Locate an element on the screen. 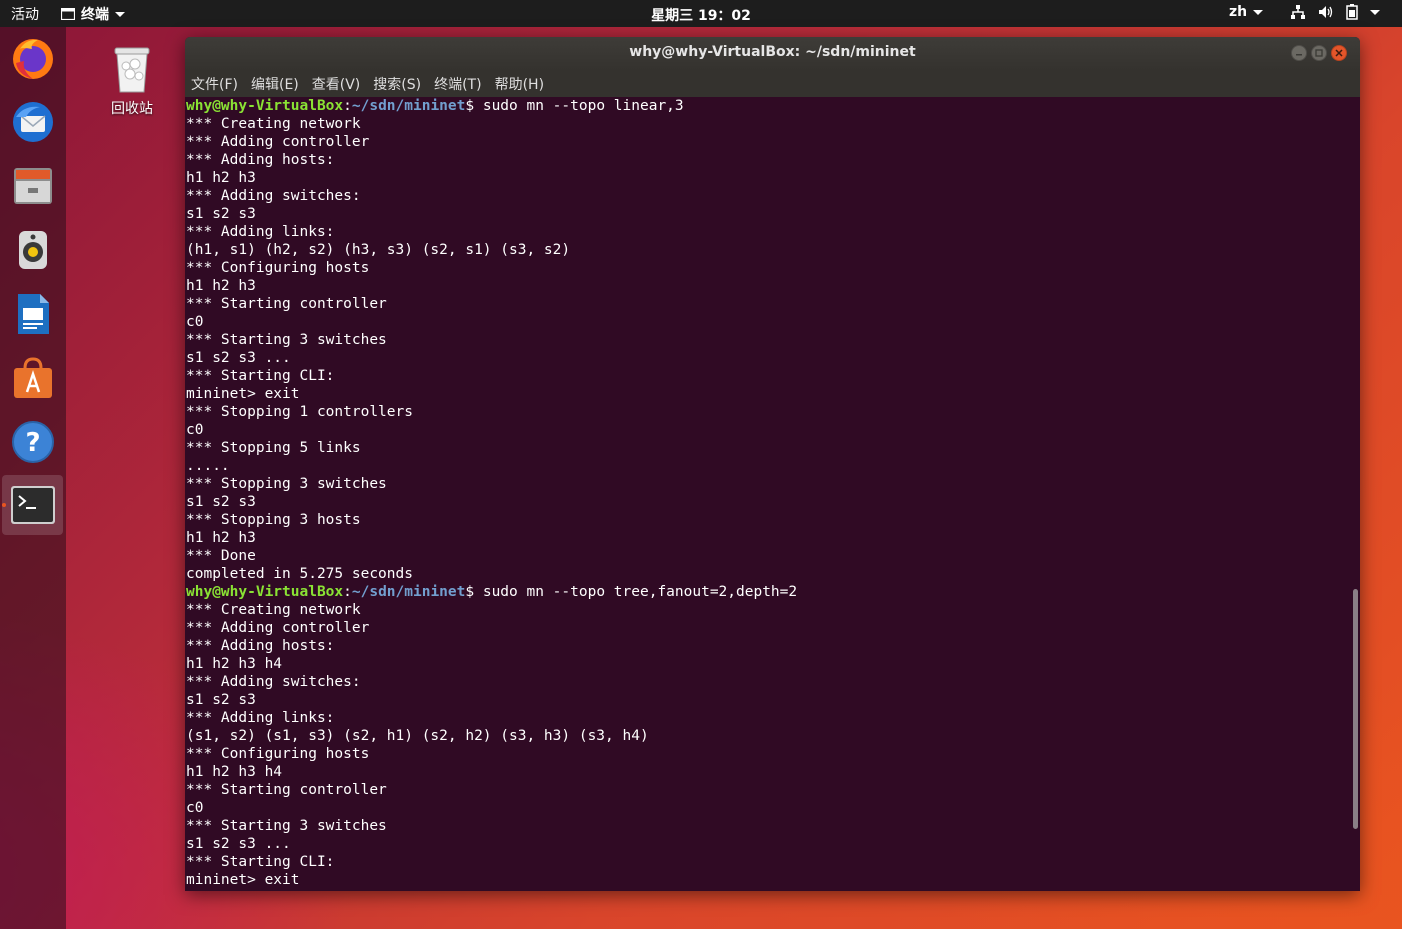 This screenshot has width=1402, height=929. help-icon: ? is located at coordinates (33, 442).